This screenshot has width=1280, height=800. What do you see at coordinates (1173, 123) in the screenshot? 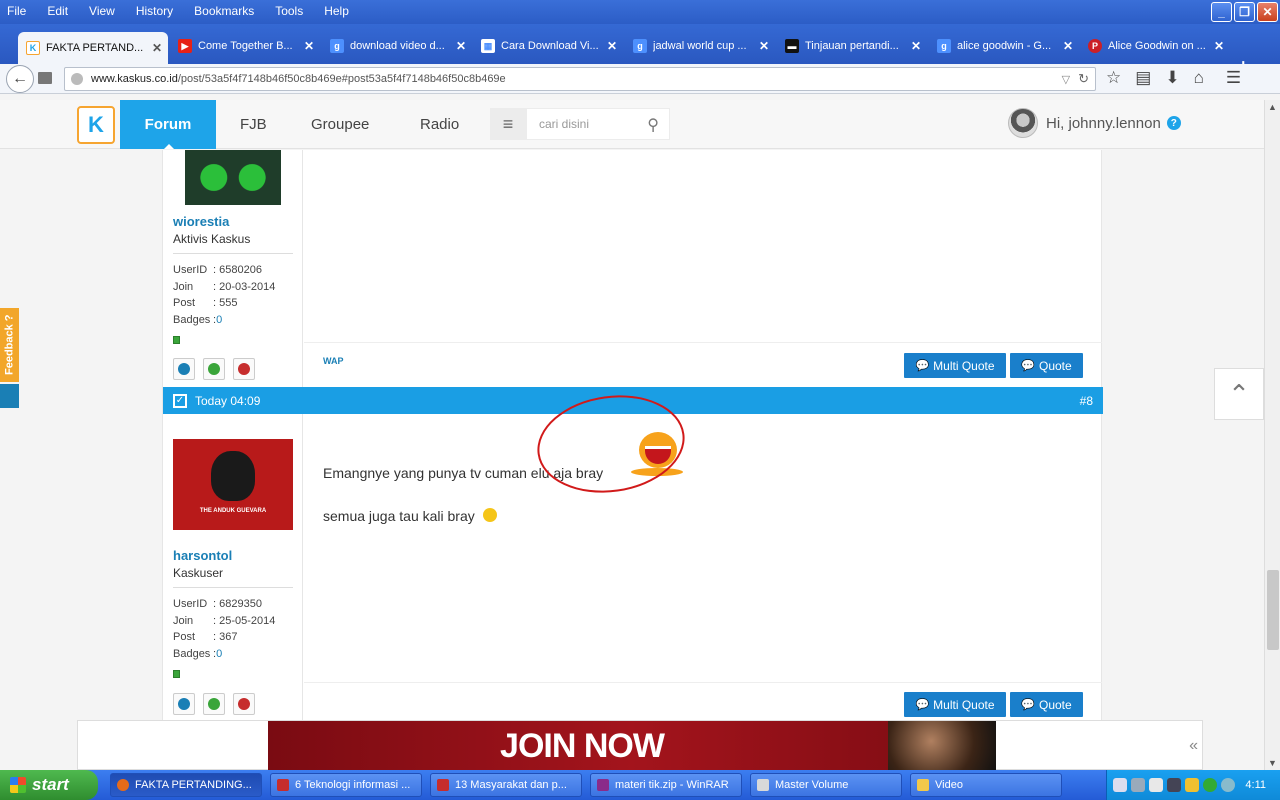
I see `help-icon: ?` at bounding box center [1173, 123].